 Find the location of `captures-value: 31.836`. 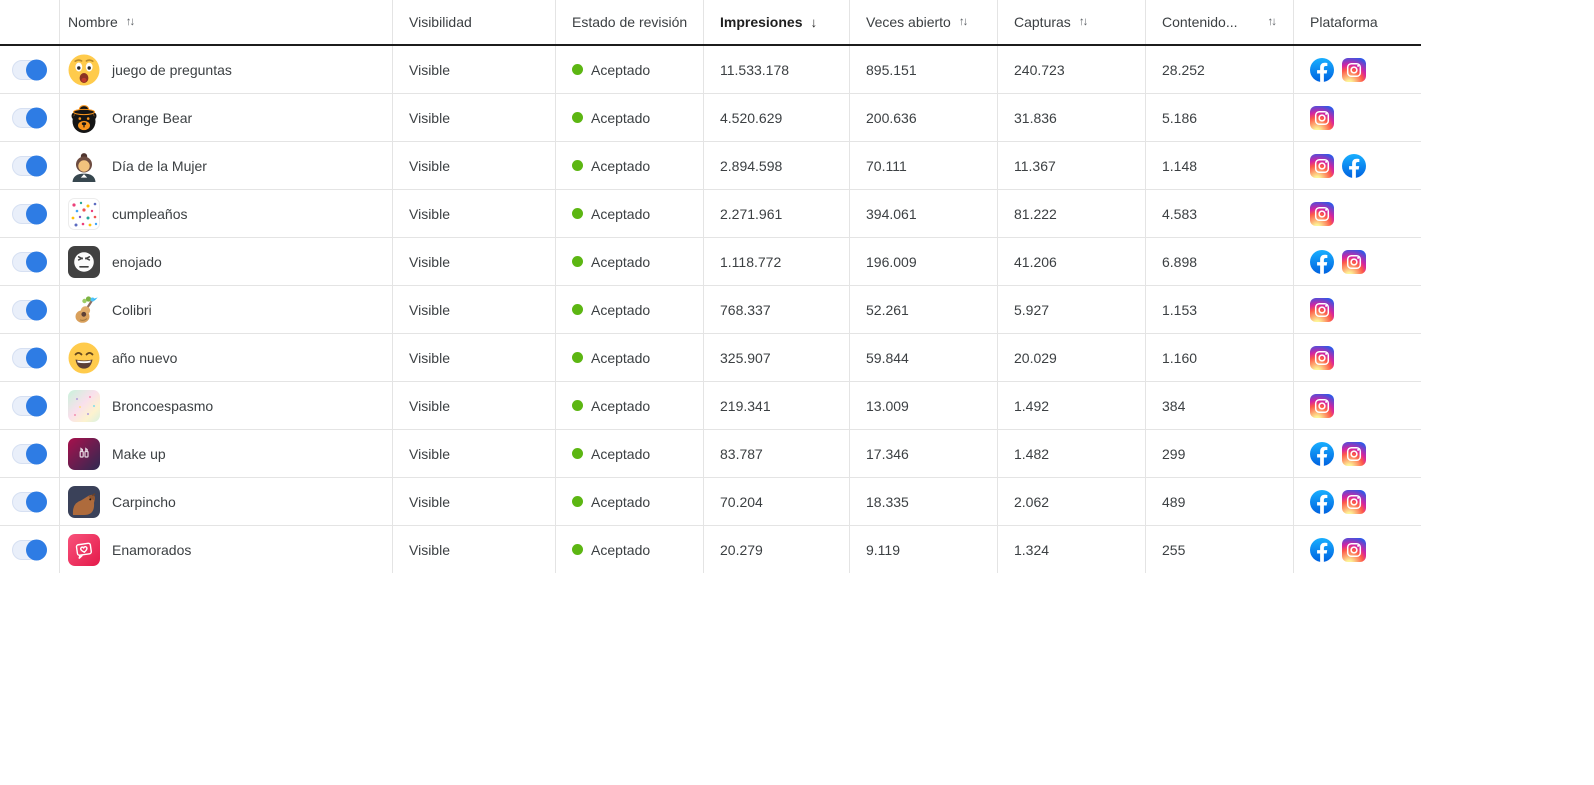

captures-value: 31.836 is located at coordinates (1035, 117).